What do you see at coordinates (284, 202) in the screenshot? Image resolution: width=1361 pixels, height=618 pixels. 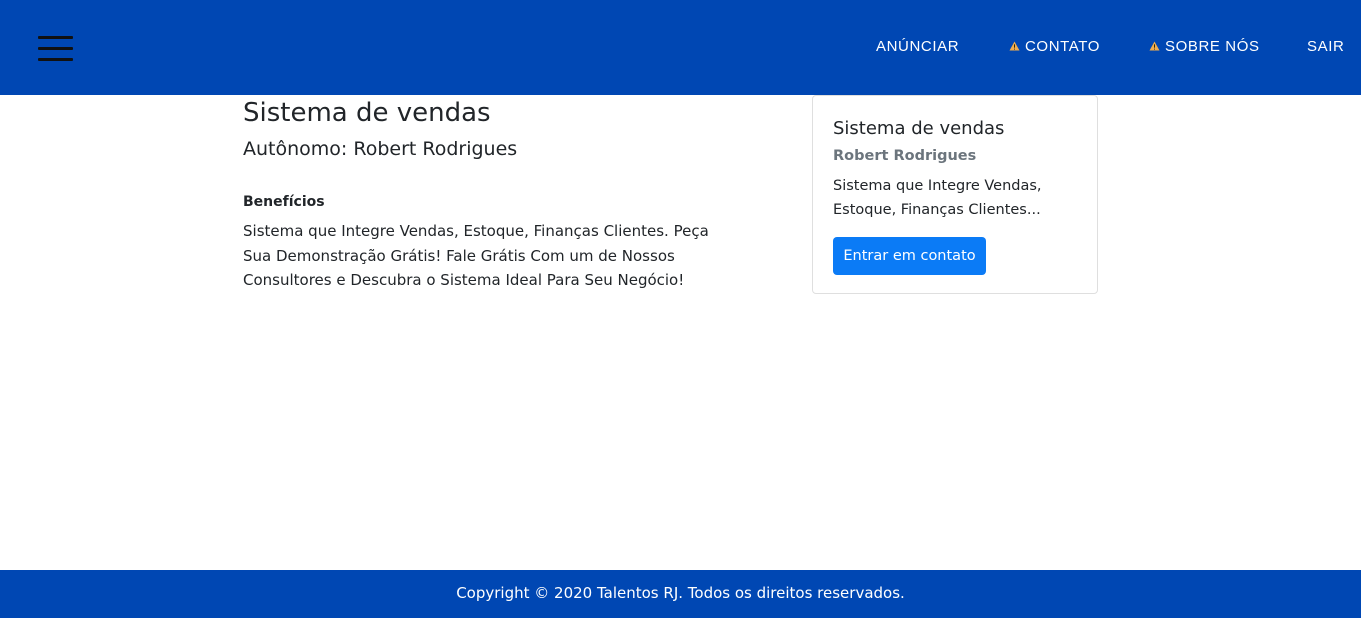 I see `benefits-heading: Benefícios` at bounding box center [284, 202].